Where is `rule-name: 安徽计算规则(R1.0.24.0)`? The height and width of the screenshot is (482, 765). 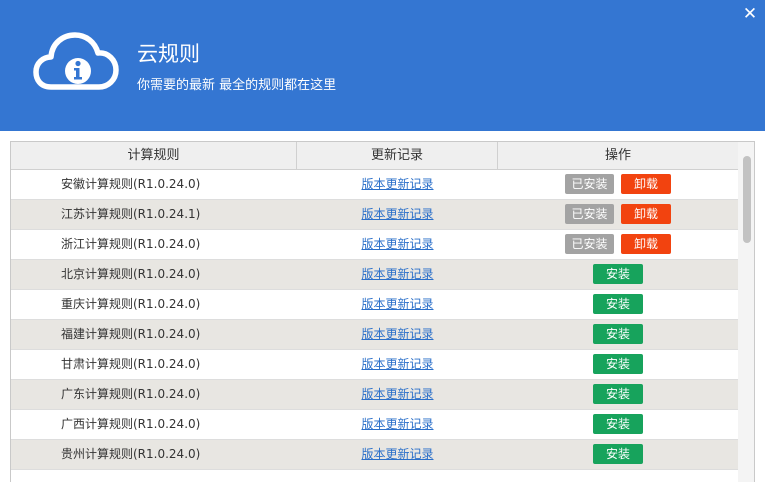 rule-name: 安徽计算规则(R1.0.24.0) is located at coordinates (131, 184).